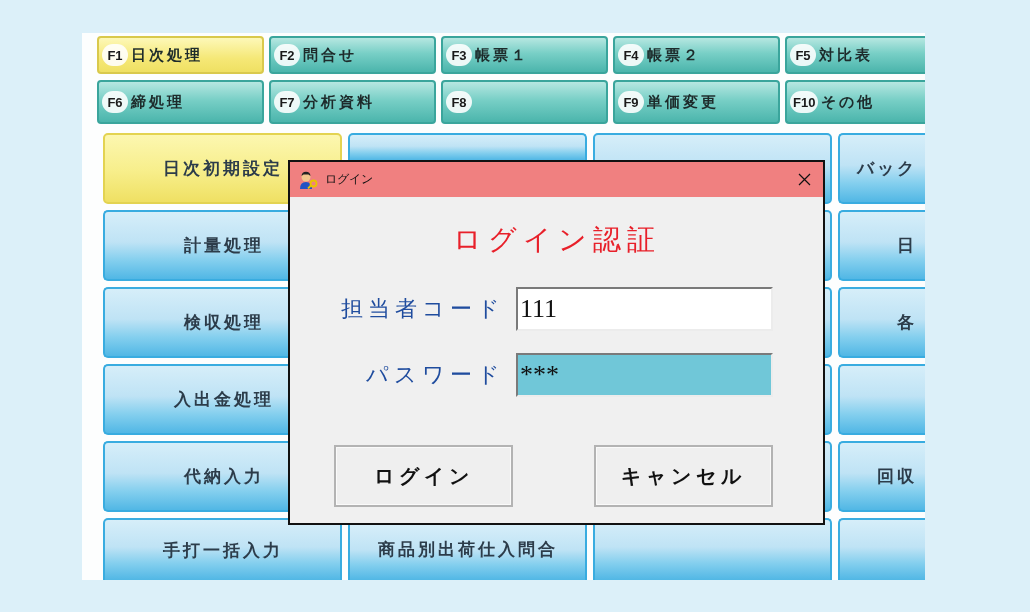 The width and height of the screenshot is (1030, 612). What do you see at coordinates (352, 102) in the screenshot?
I see `function-key: F7 分析資料` at bounding box center [352, 102].